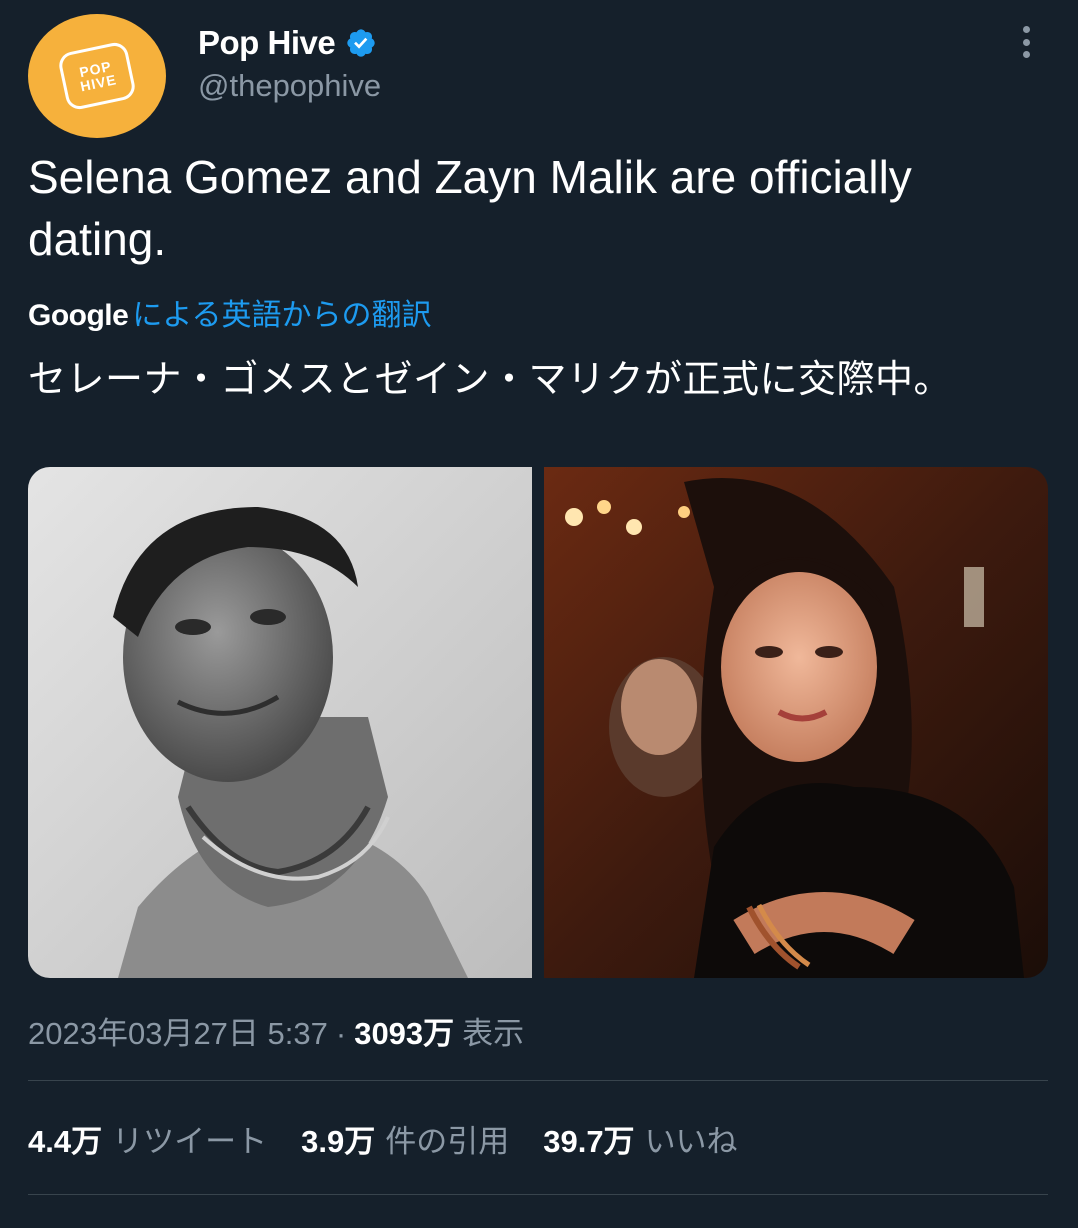 Image resolution: width=1078 pixels, height=1228 pixels. I want to click on more-options-icon, so click(1026, 42).